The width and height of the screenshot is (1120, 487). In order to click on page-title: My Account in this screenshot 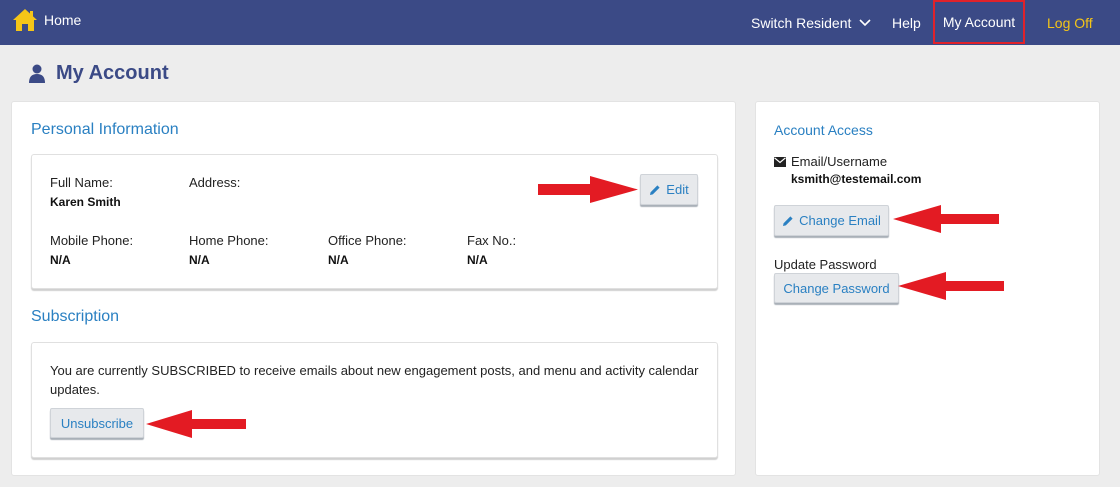, I will do `click(98, 73)`.